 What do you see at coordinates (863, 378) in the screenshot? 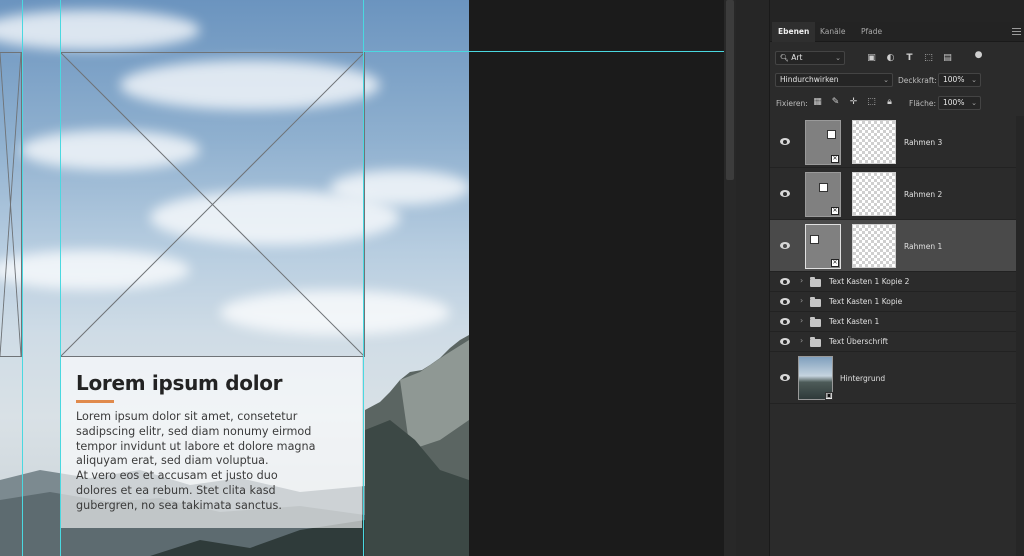
I see `layer-name: Hintergrund` at bounding box center [863, 378].